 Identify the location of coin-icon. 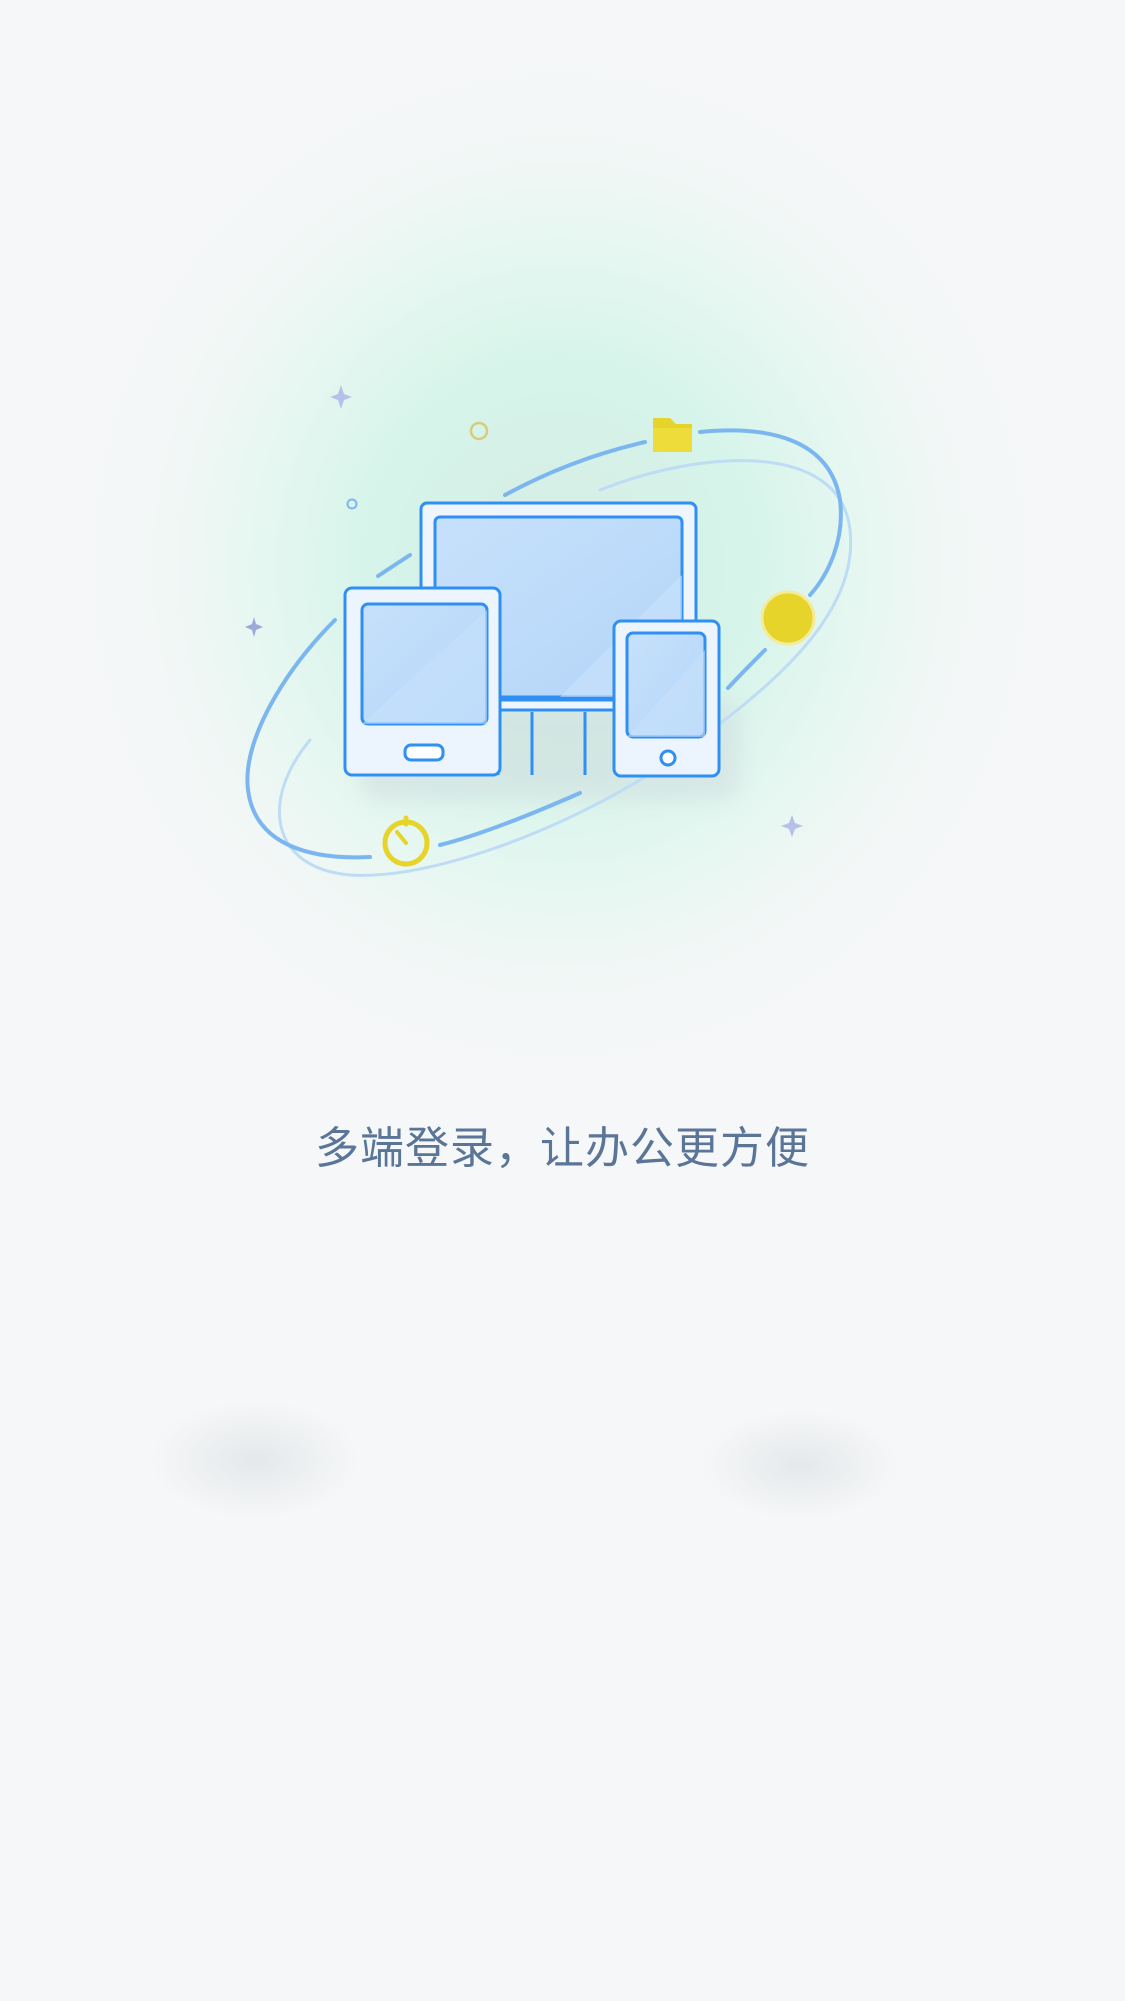
(788, 618).